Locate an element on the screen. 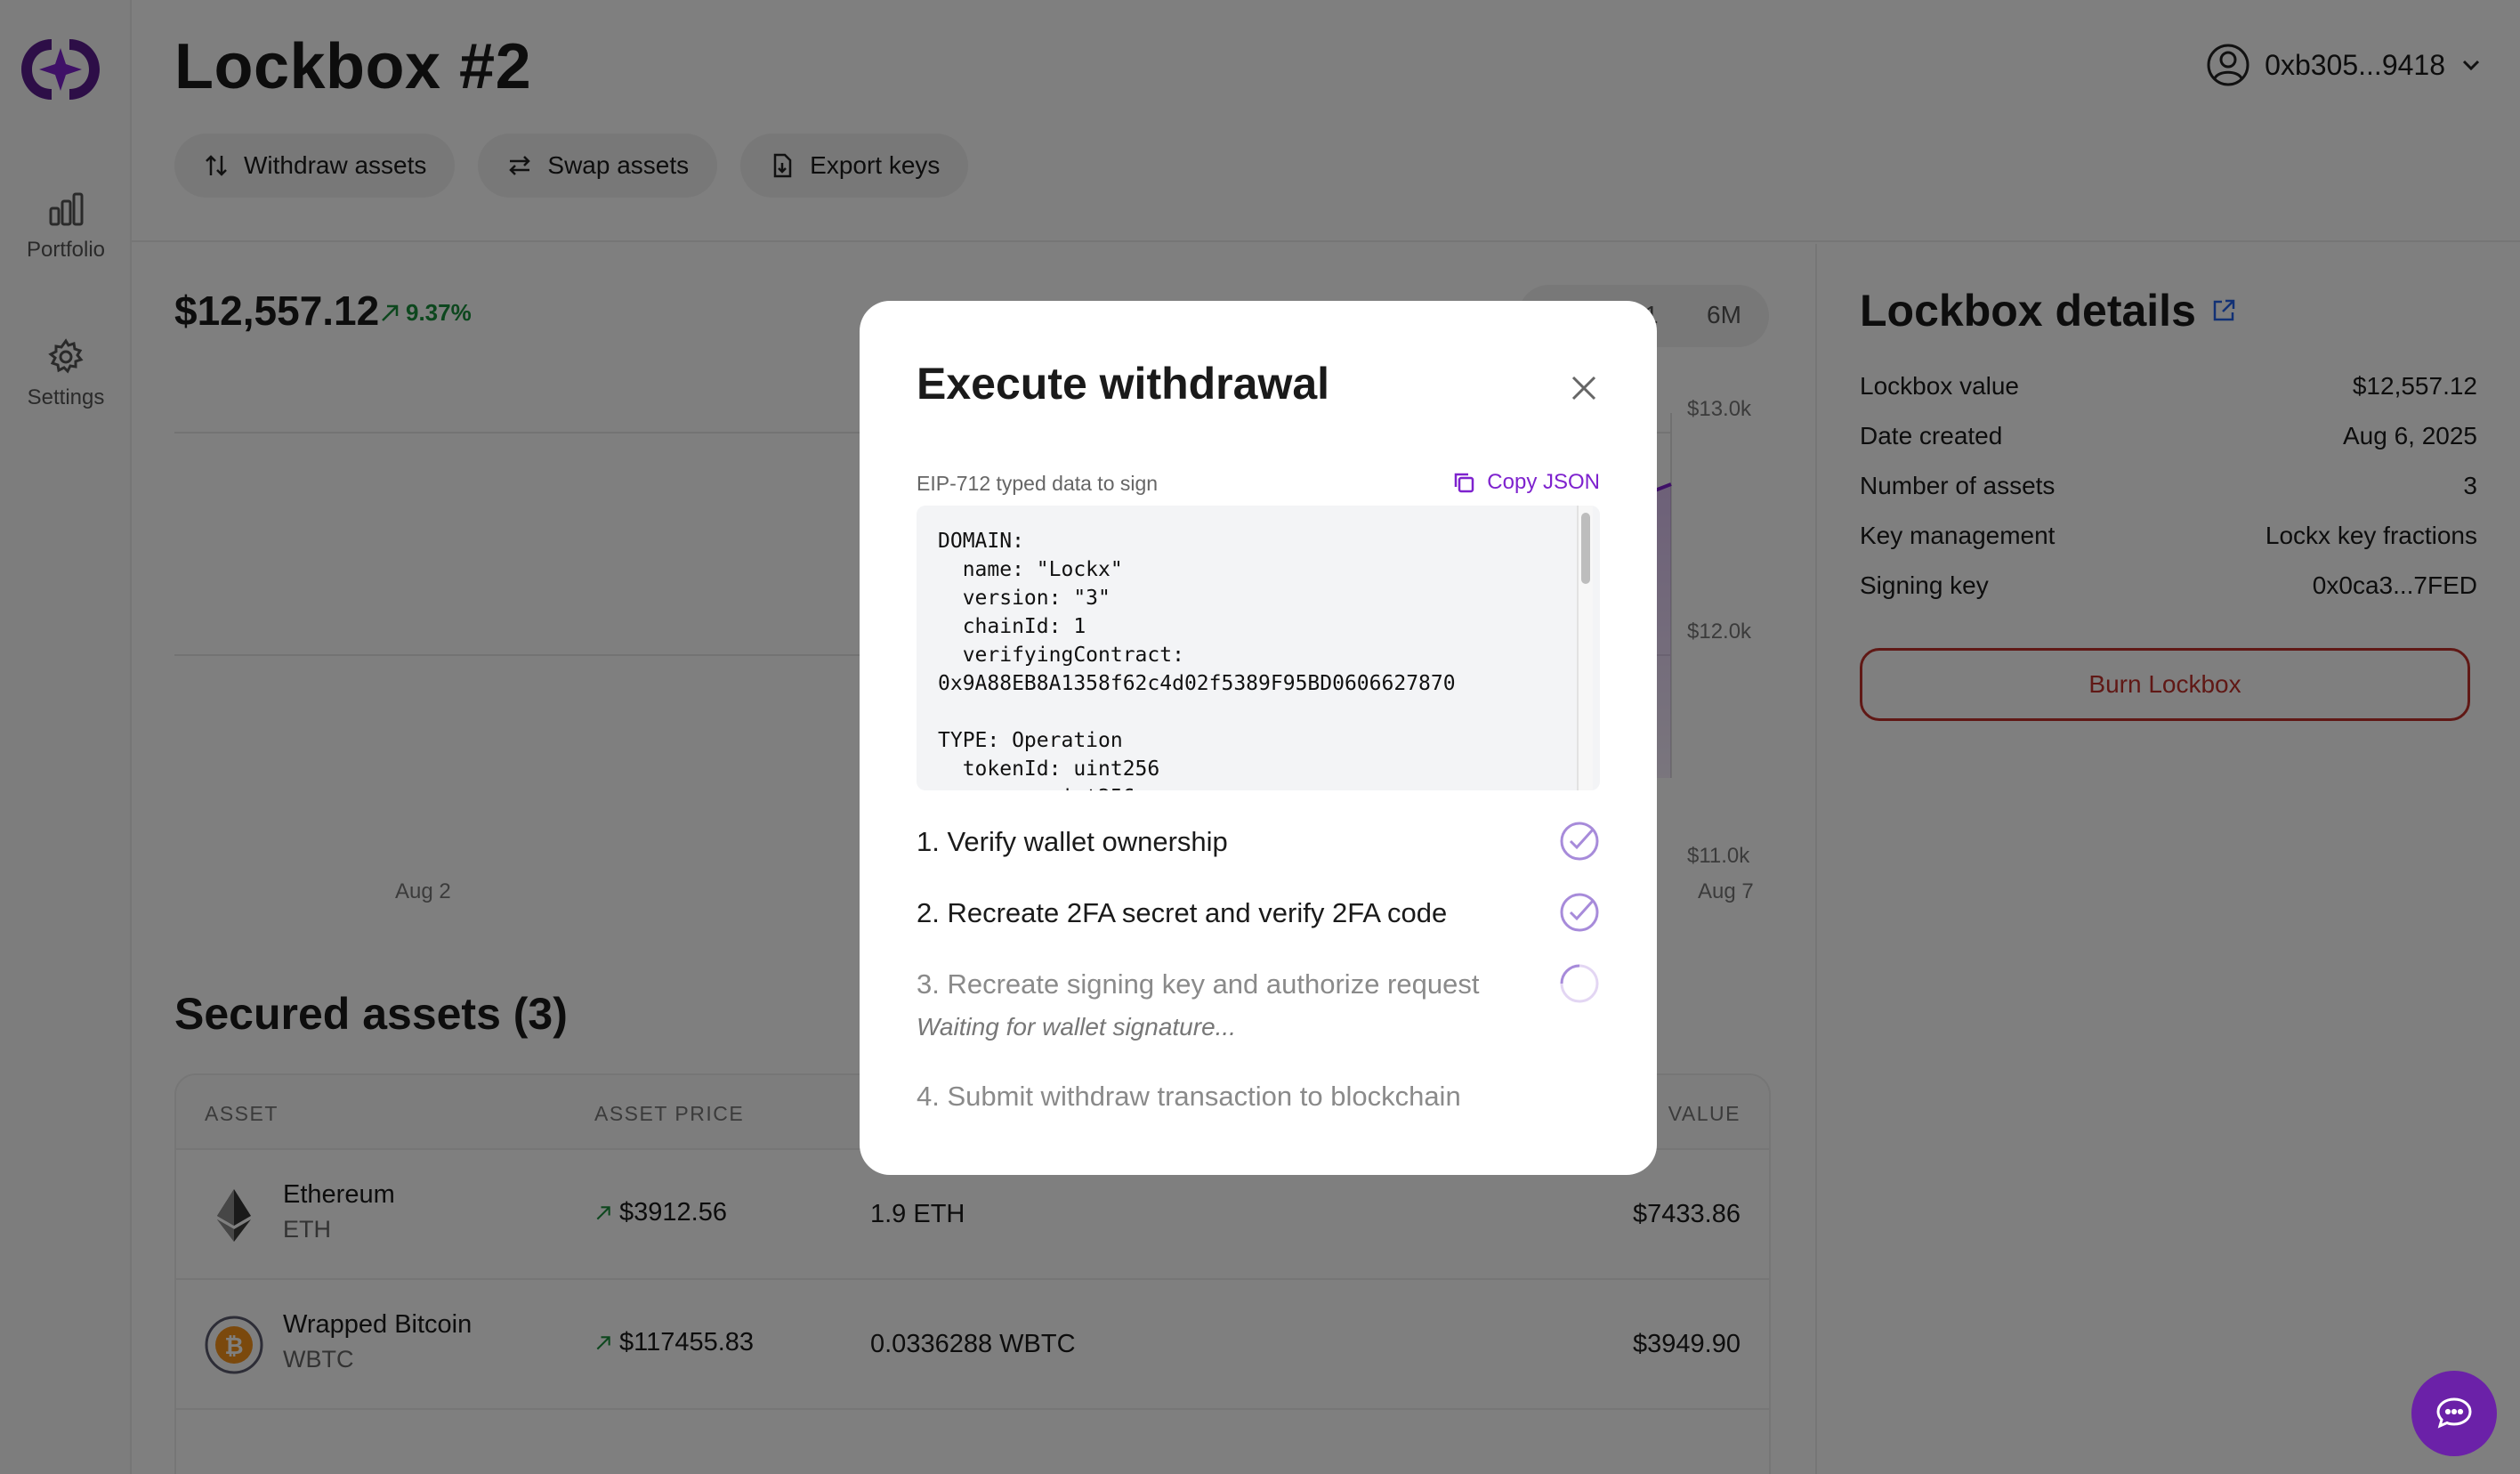 The image size is (2520, 1474). step-verify-wallet: 1. Verify wallet ownership is located at coordinates (1258, 841).